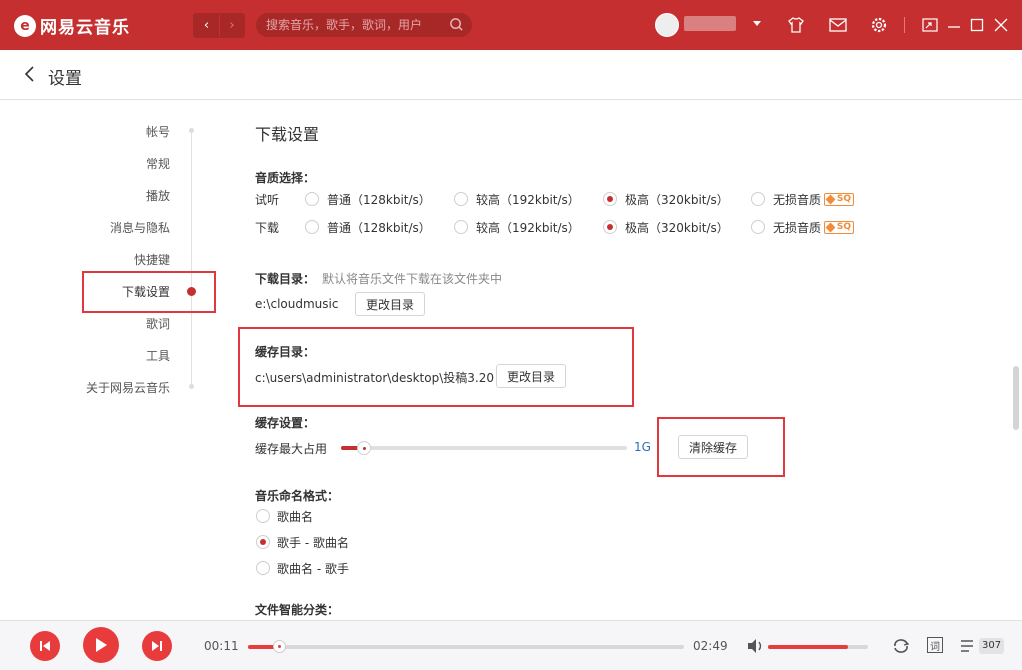 The width and height of the screenshot is (1022, 670). I want to click on app-name: 网易云音乐, so click(85, 28).